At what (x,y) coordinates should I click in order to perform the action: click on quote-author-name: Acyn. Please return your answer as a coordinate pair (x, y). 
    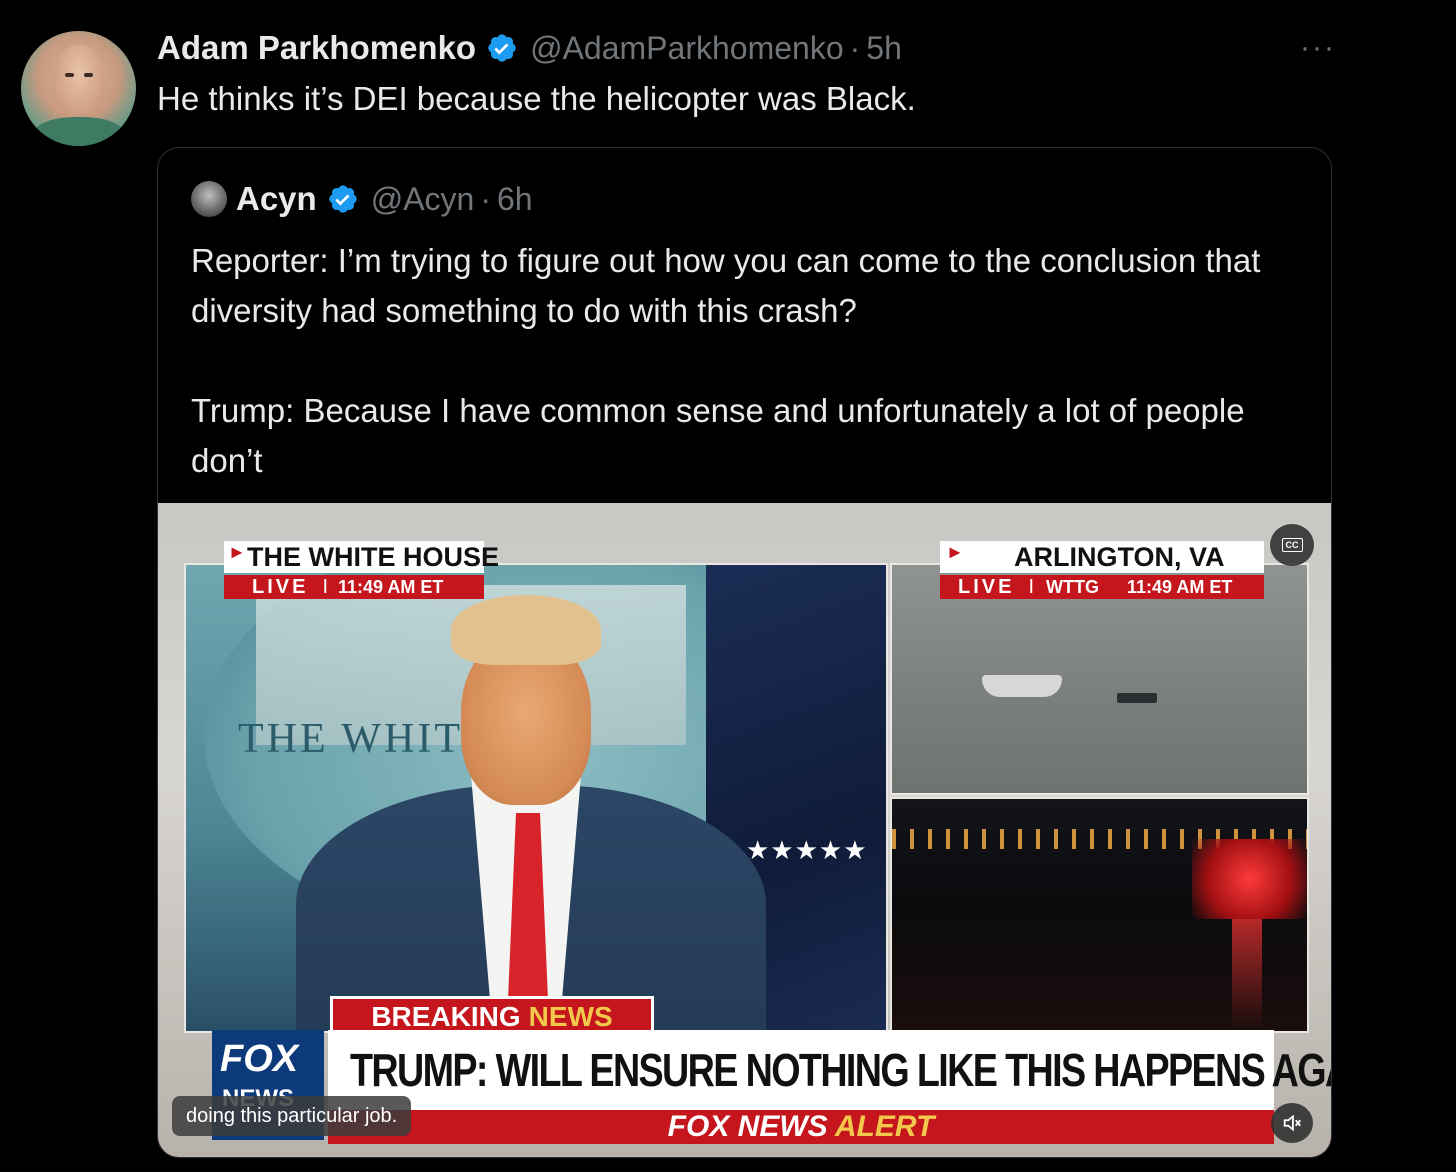
    Looking at the image, I should click on (276, 199).